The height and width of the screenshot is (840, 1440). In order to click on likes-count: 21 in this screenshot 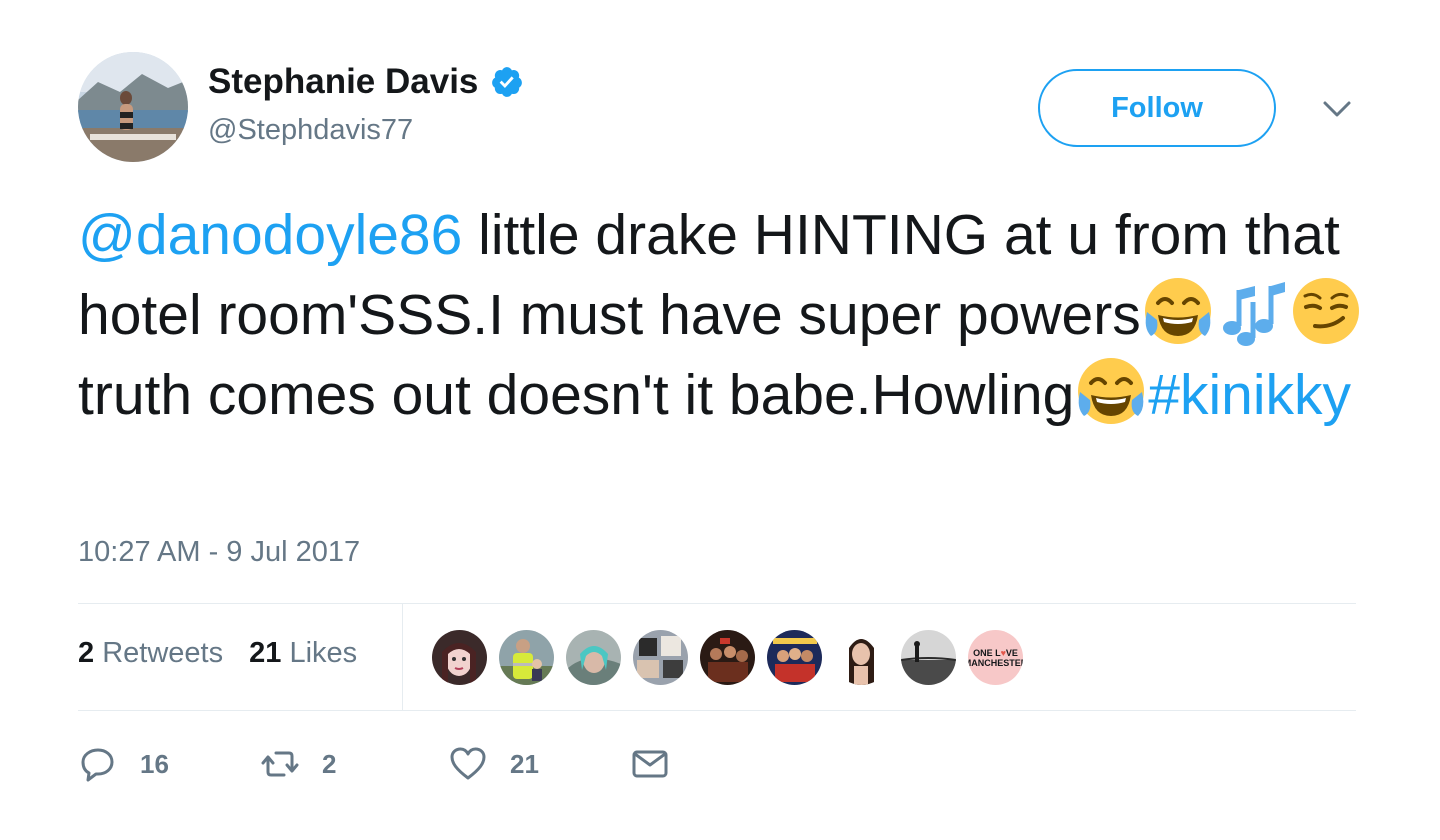, I will do `click(265, 653)`.